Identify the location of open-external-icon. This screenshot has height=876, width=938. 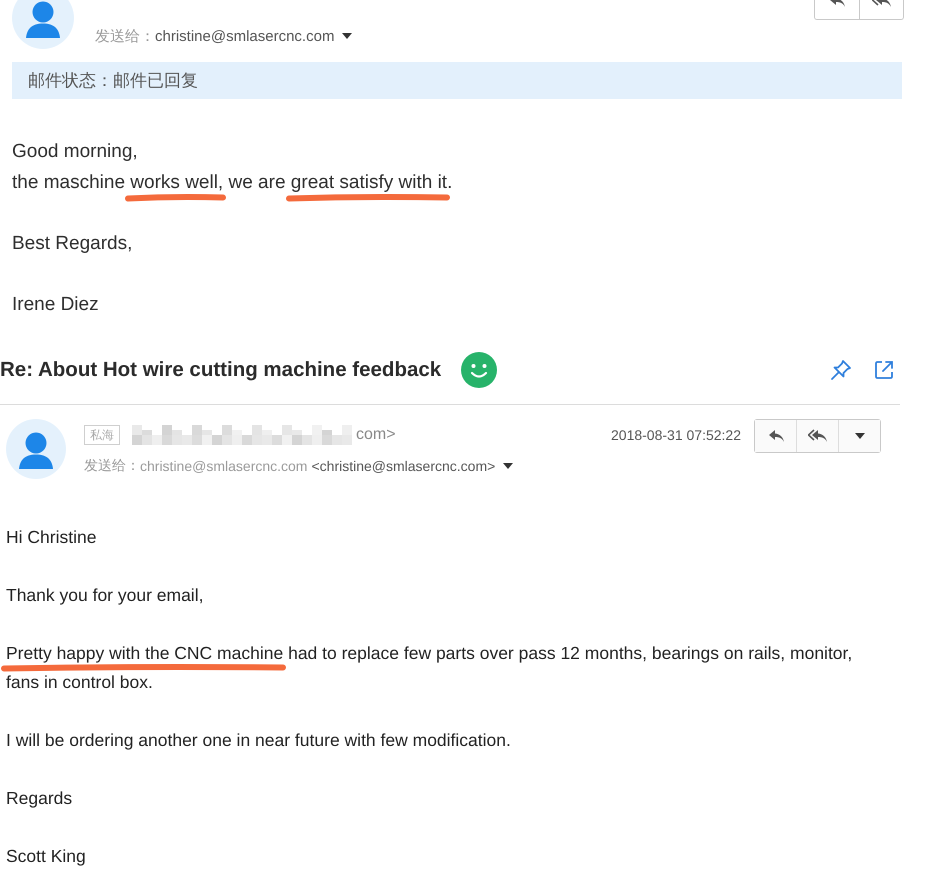
(884, 370).